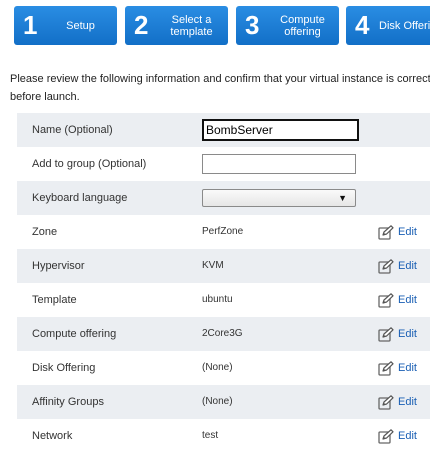 This screenshot has width=430, height=453. Describe the element at coordinates (210, 435) in the screenshot. I see `field-value: test` at that location.